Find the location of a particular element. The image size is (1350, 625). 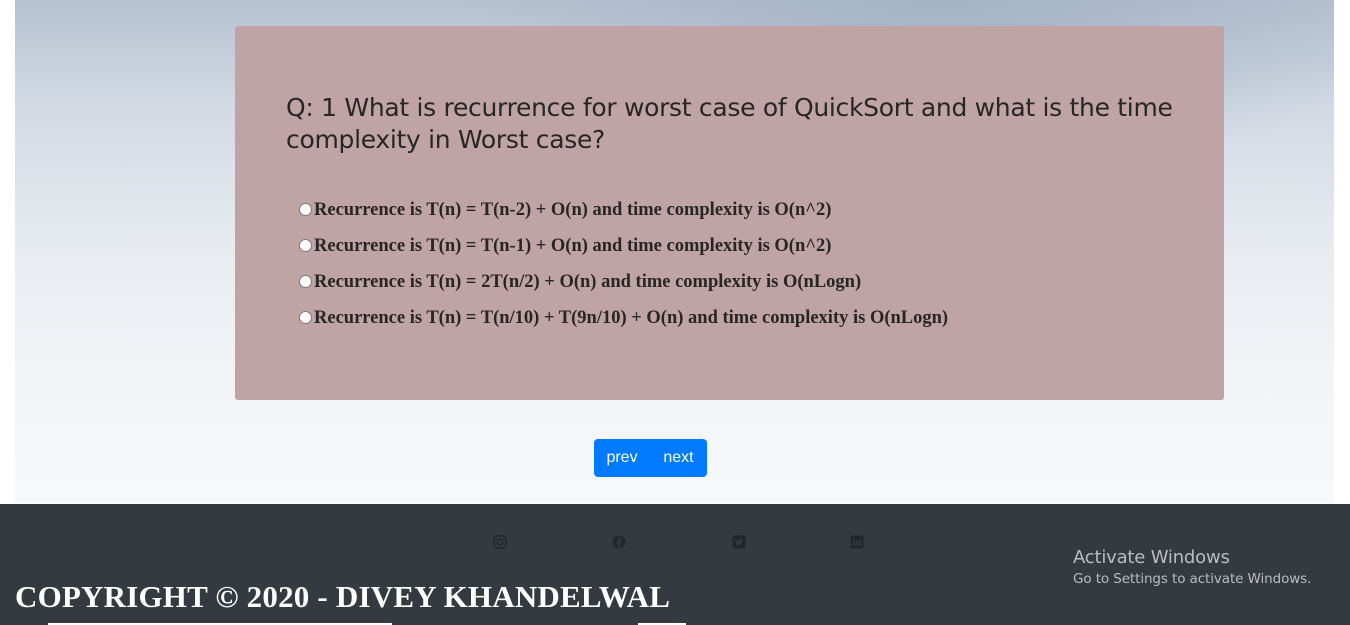

pagination: prev next is located at coordinates (650, 458).